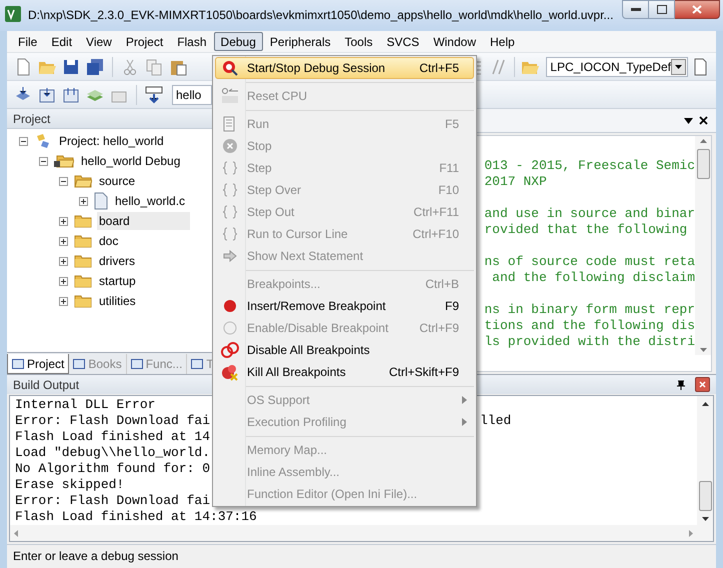 The width and height of the screenshot is (723, 568). What do you see at coordinates (144, 41) in the screenshot?
I see `menu-bar-item: Project` at bounding box center [144, 41].